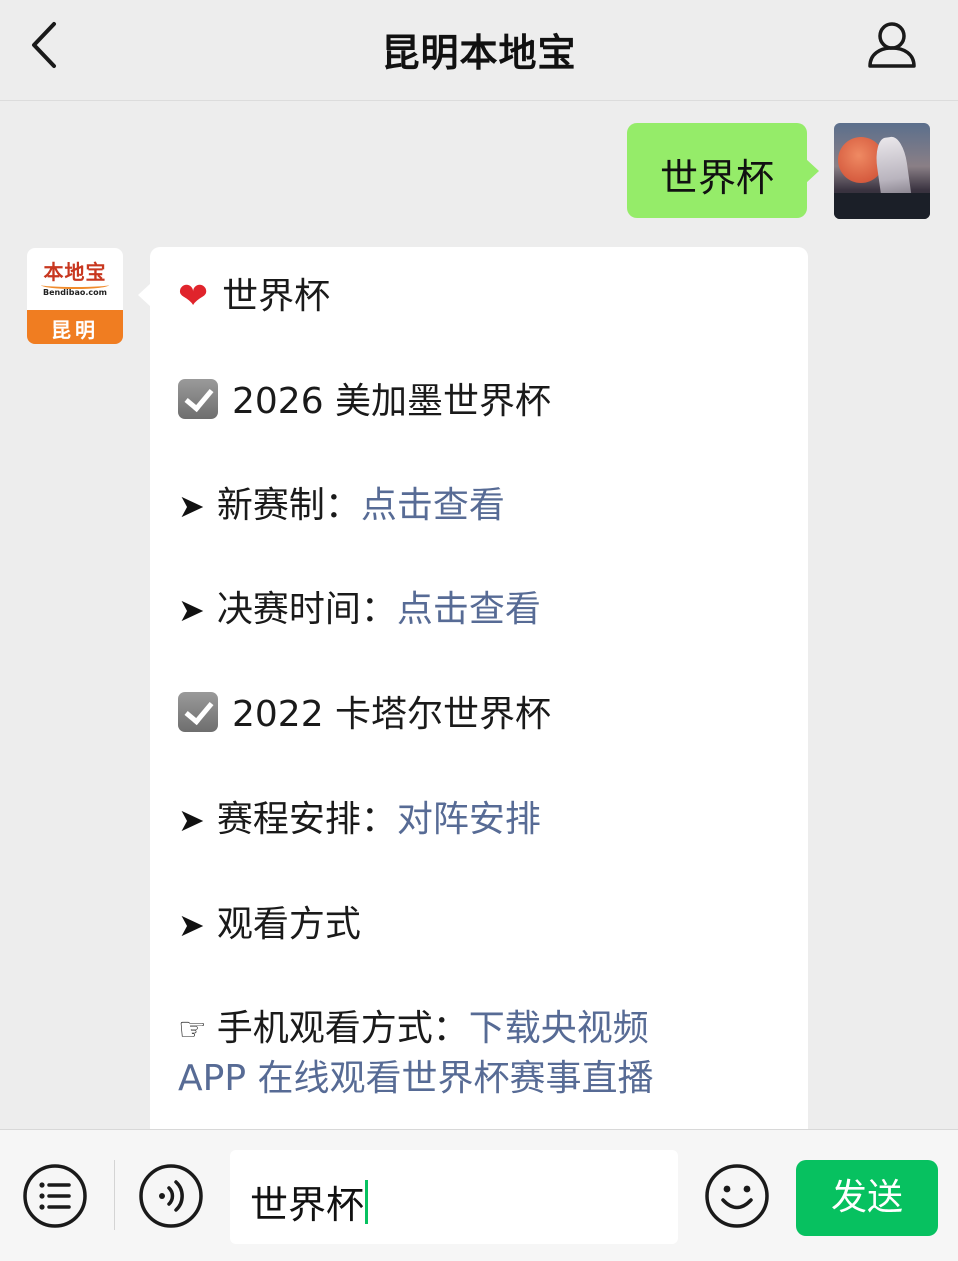 The width and height of the screenshot is (958, 1261). Describe the element at coordinates (559, 1028) in the screenshot. I see `link-download-app: 下载央视频` at that location.